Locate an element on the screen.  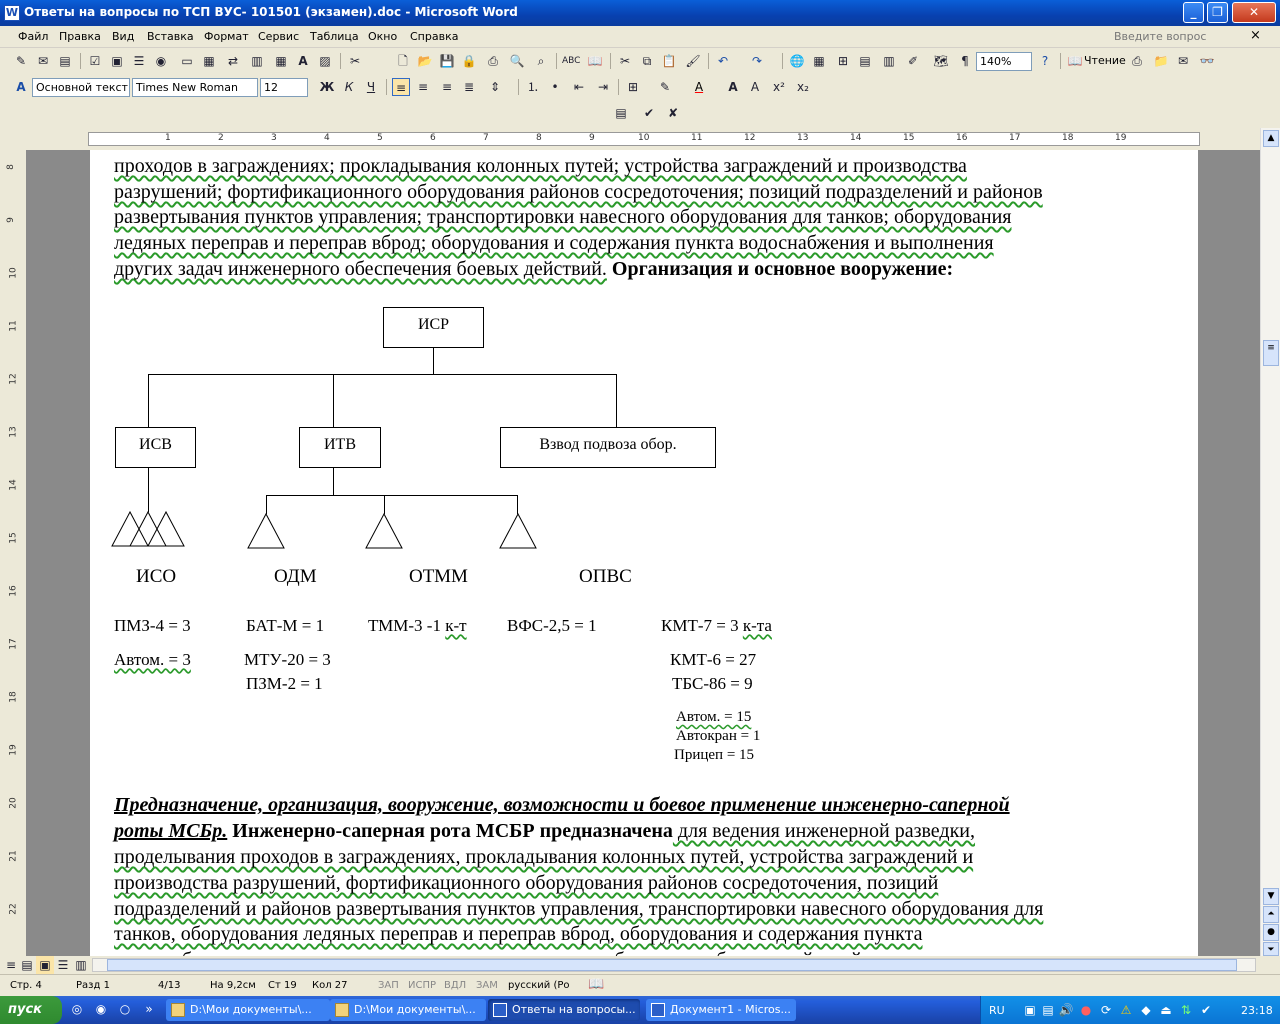
increase-indent-icon: ⇥ is located at coordinates (603, 87).